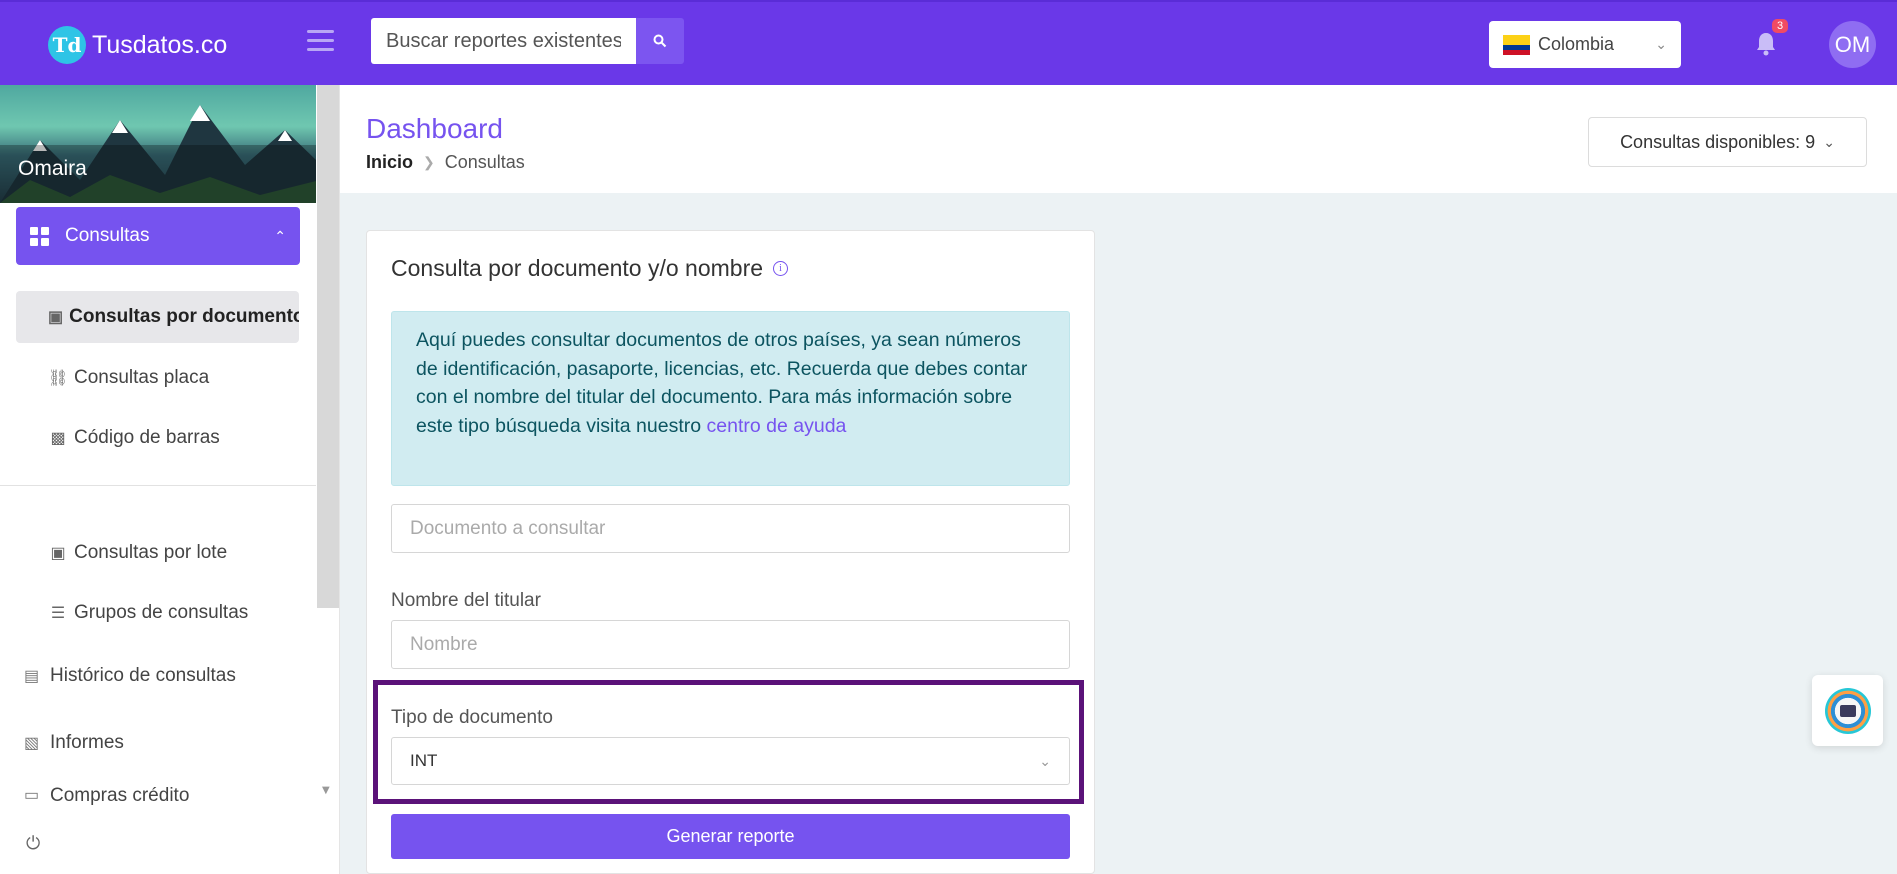 The width and height of the screenshot is (1897, 874). Describe the element at coordinates (158, 485) in the screenshot. I see `sidebar-divider` at that location.